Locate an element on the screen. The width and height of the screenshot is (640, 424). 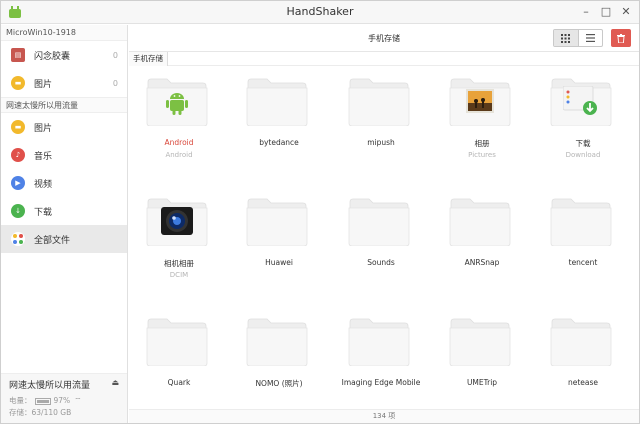
battery-value: 97% is located at coordinates (62, 400).